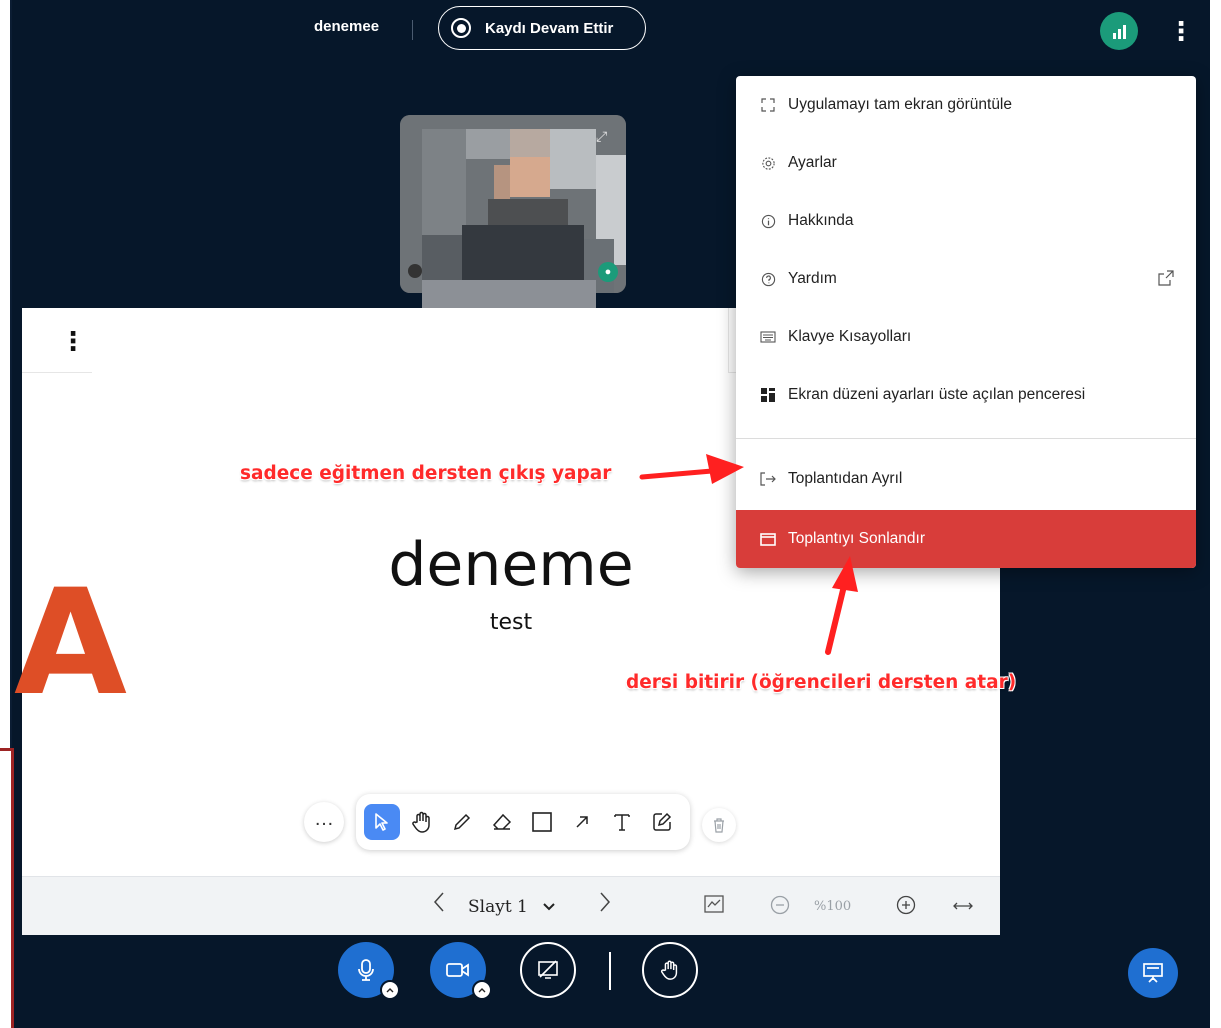 The height and width of the screenshot is (1028, 1221). I want to click on webcam-video, so click(513, 204).